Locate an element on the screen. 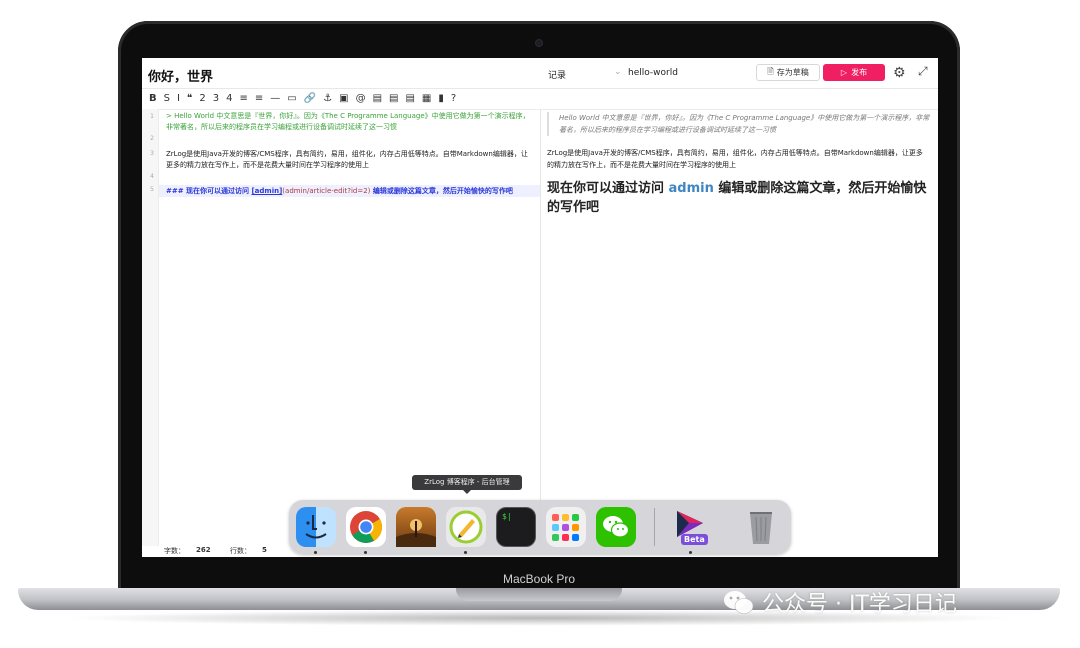 This screenshot has height=648, width=1080. send-icon: ▷ is located at coordinates (844, 72).